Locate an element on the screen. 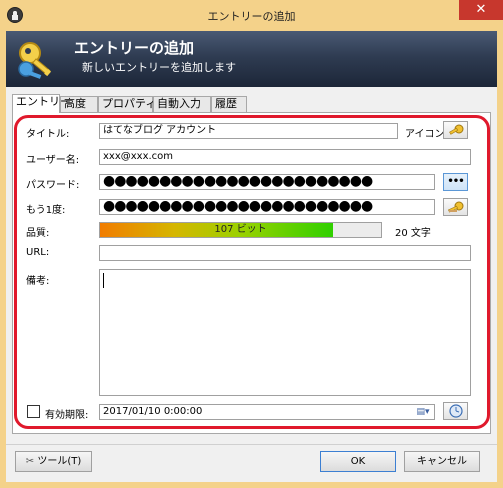 The height and width of the screenshot is (488, 503). expiry-date-field: 2017/01/10 0:00:00 ▤▾ is located at coordinates (267, 412).